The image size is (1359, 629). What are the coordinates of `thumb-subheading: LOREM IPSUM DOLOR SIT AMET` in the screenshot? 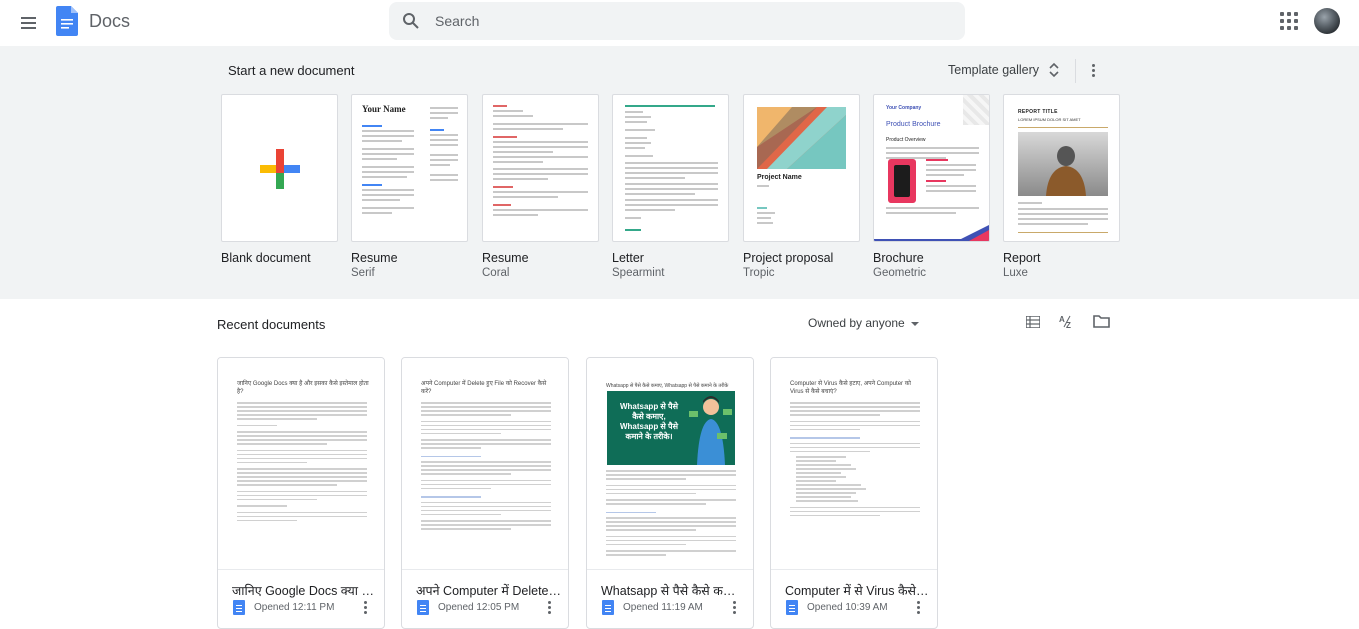 It's located at (1049, 119).